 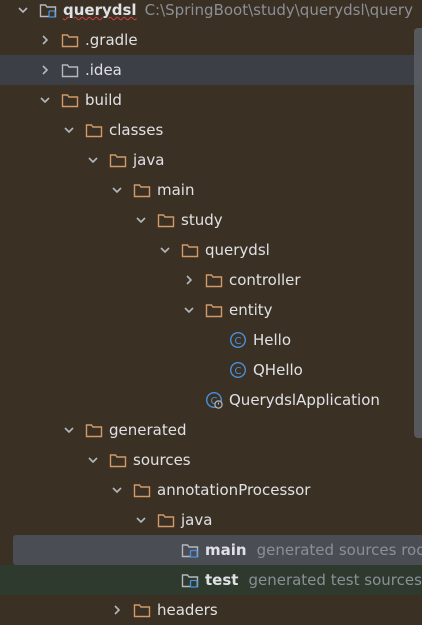 I want to click on module-folder-icon, so click(x=48, y=10).